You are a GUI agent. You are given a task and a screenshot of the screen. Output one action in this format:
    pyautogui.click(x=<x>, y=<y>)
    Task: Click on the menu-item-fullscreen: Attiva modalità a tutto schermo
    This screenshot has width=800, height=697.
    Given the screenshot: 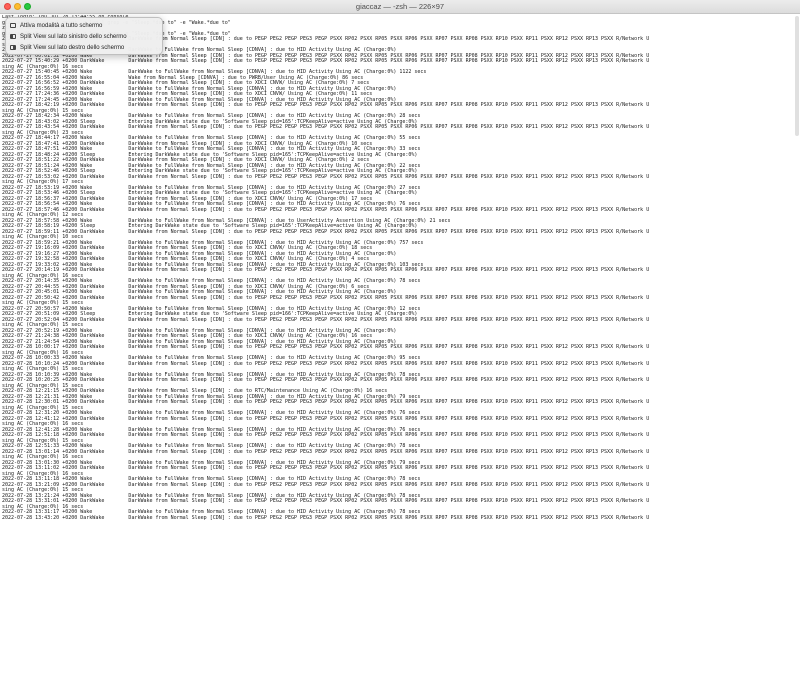 What is the action you would take?
    pyautogui.click(x=84, y=25)
    